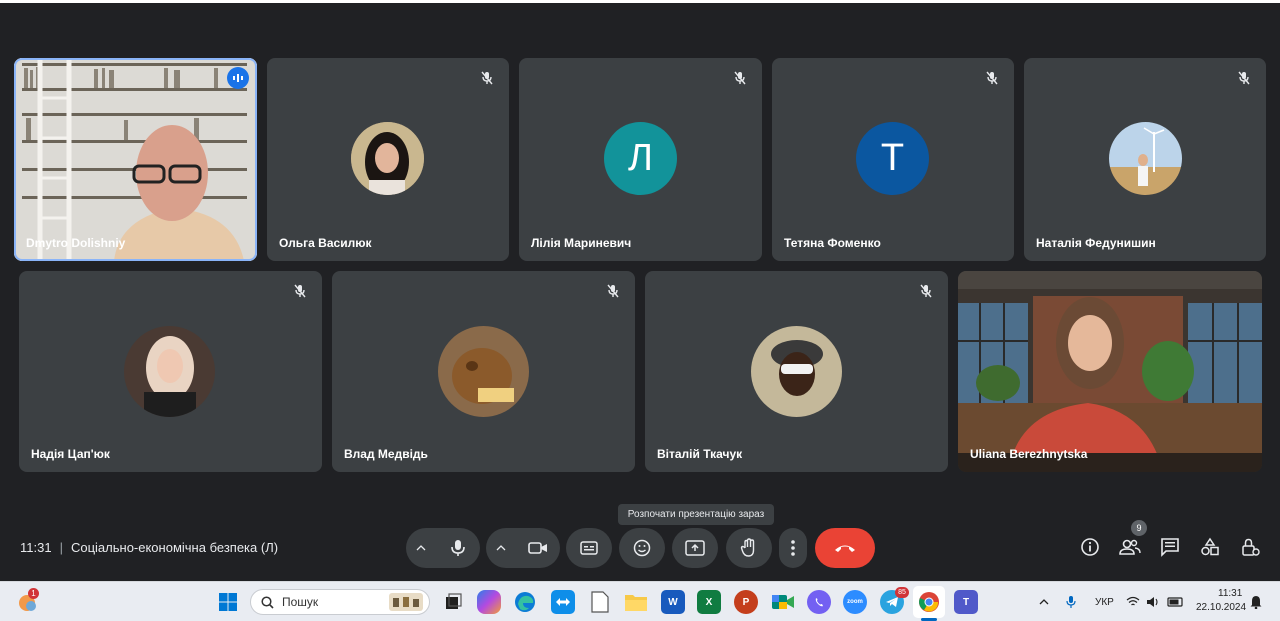  I want to click on windows-start-icon, so click(228, 602).